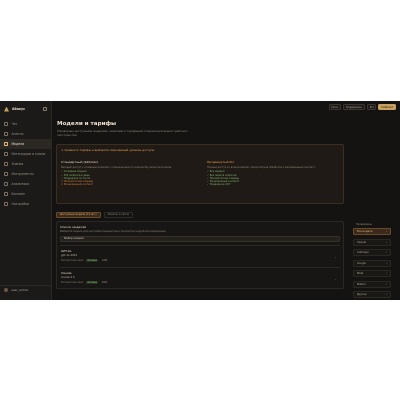 This screenshot has height=400, width=400. I want to click on sidebar-item-label: Интеграции и ключи, so click(28, 154).